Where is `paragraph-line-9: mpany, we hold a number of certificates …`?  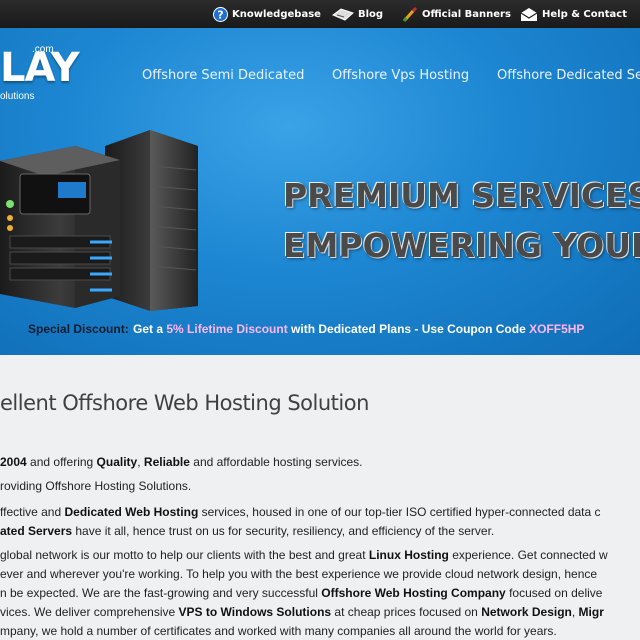 paragraph-line-9: mpany, we hold a number of certificates … is located at coordinates (278, 631).